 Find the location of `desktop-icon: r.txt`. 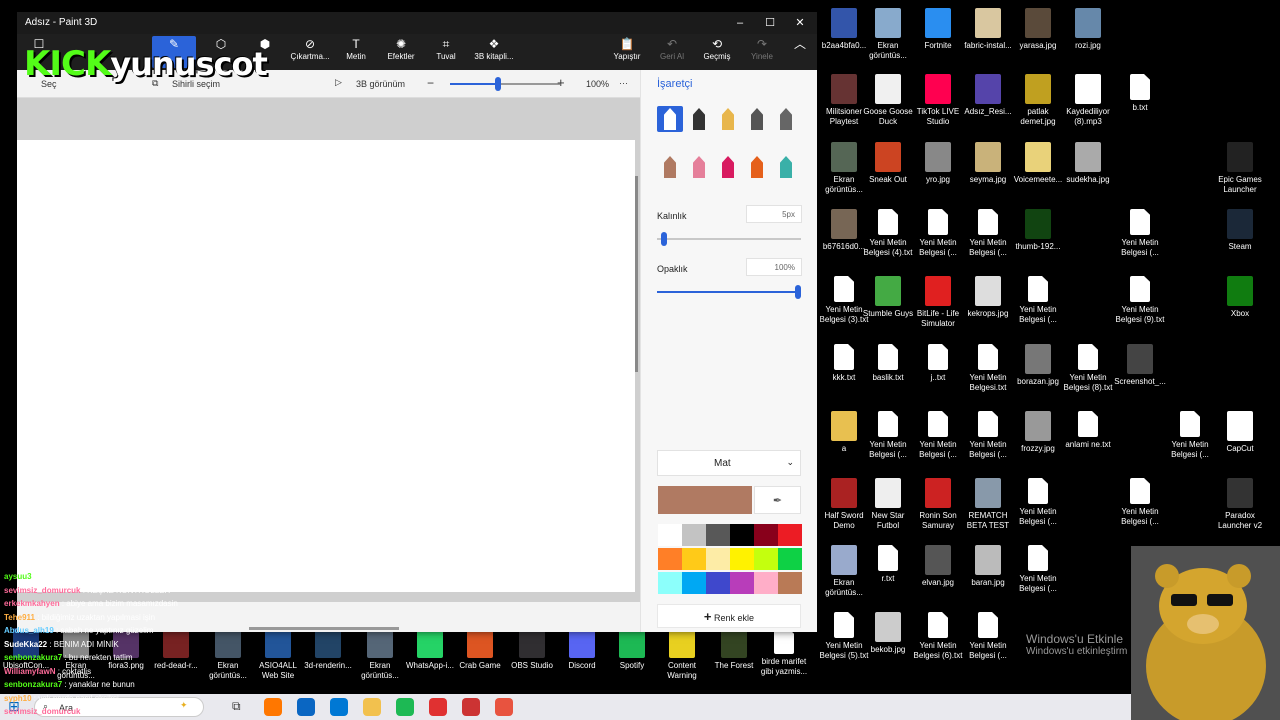

desktop-icon: r.txt is located at coordinates (888, 564).